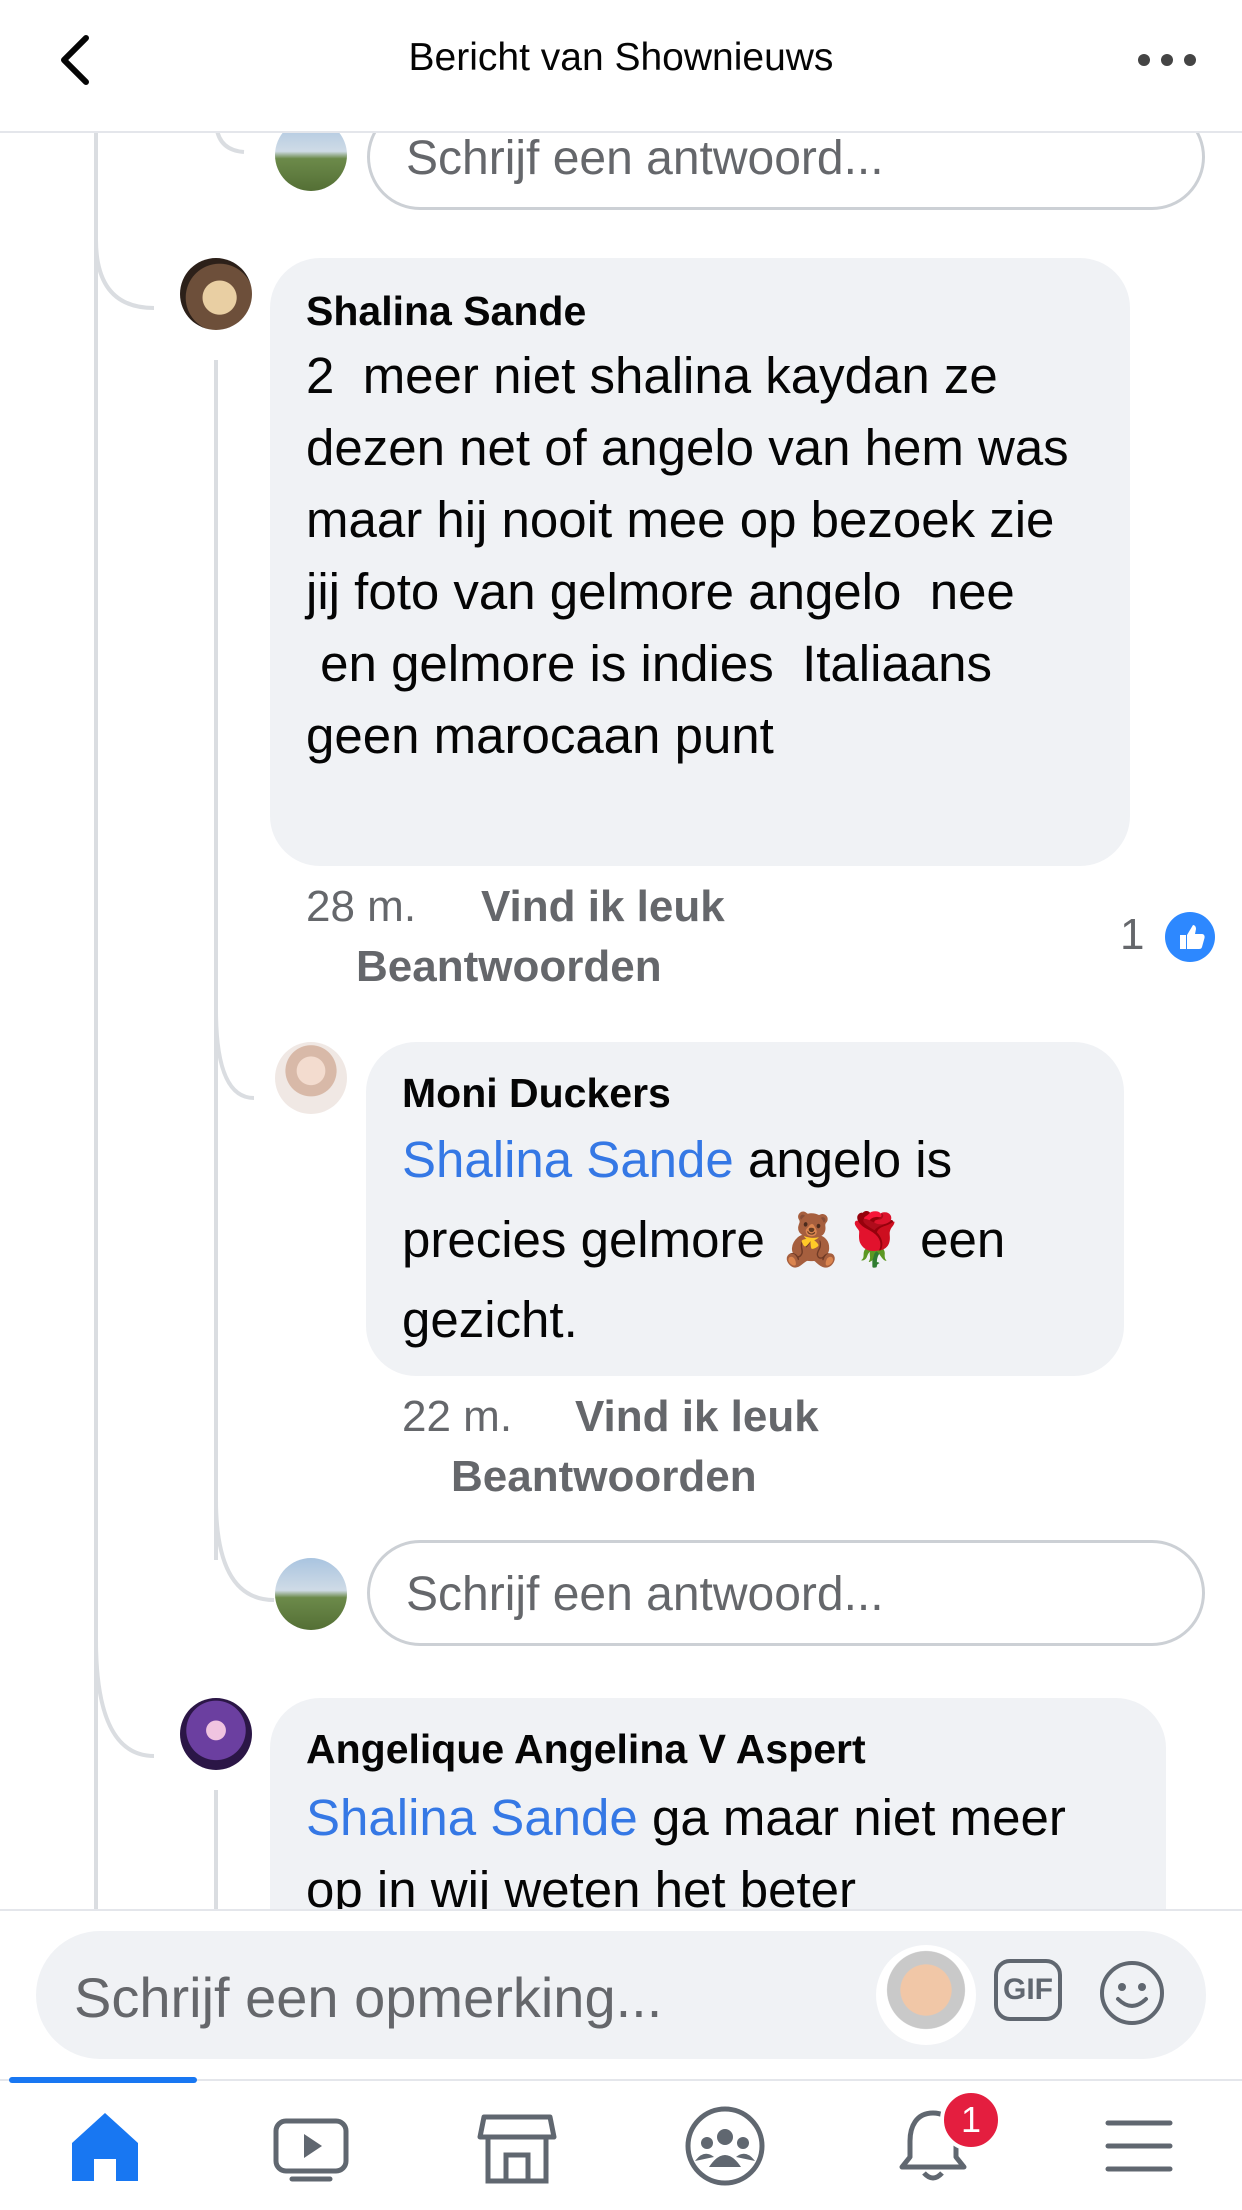 The width and height of the screenshot is (1242, 2210). I want to click on comment-input: Schrijf een opmerking... GIF, so click(621, 1995).